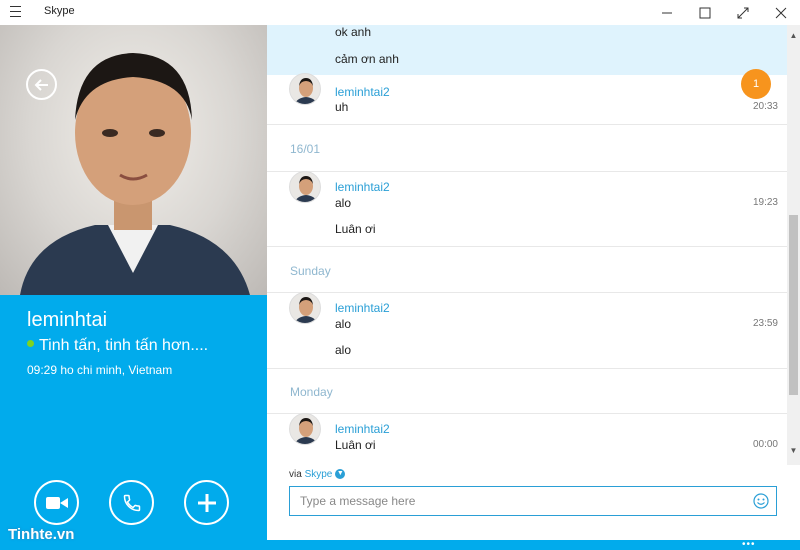 The image size is (800, 550). I want to click on maximize-button, so click(705, 12).